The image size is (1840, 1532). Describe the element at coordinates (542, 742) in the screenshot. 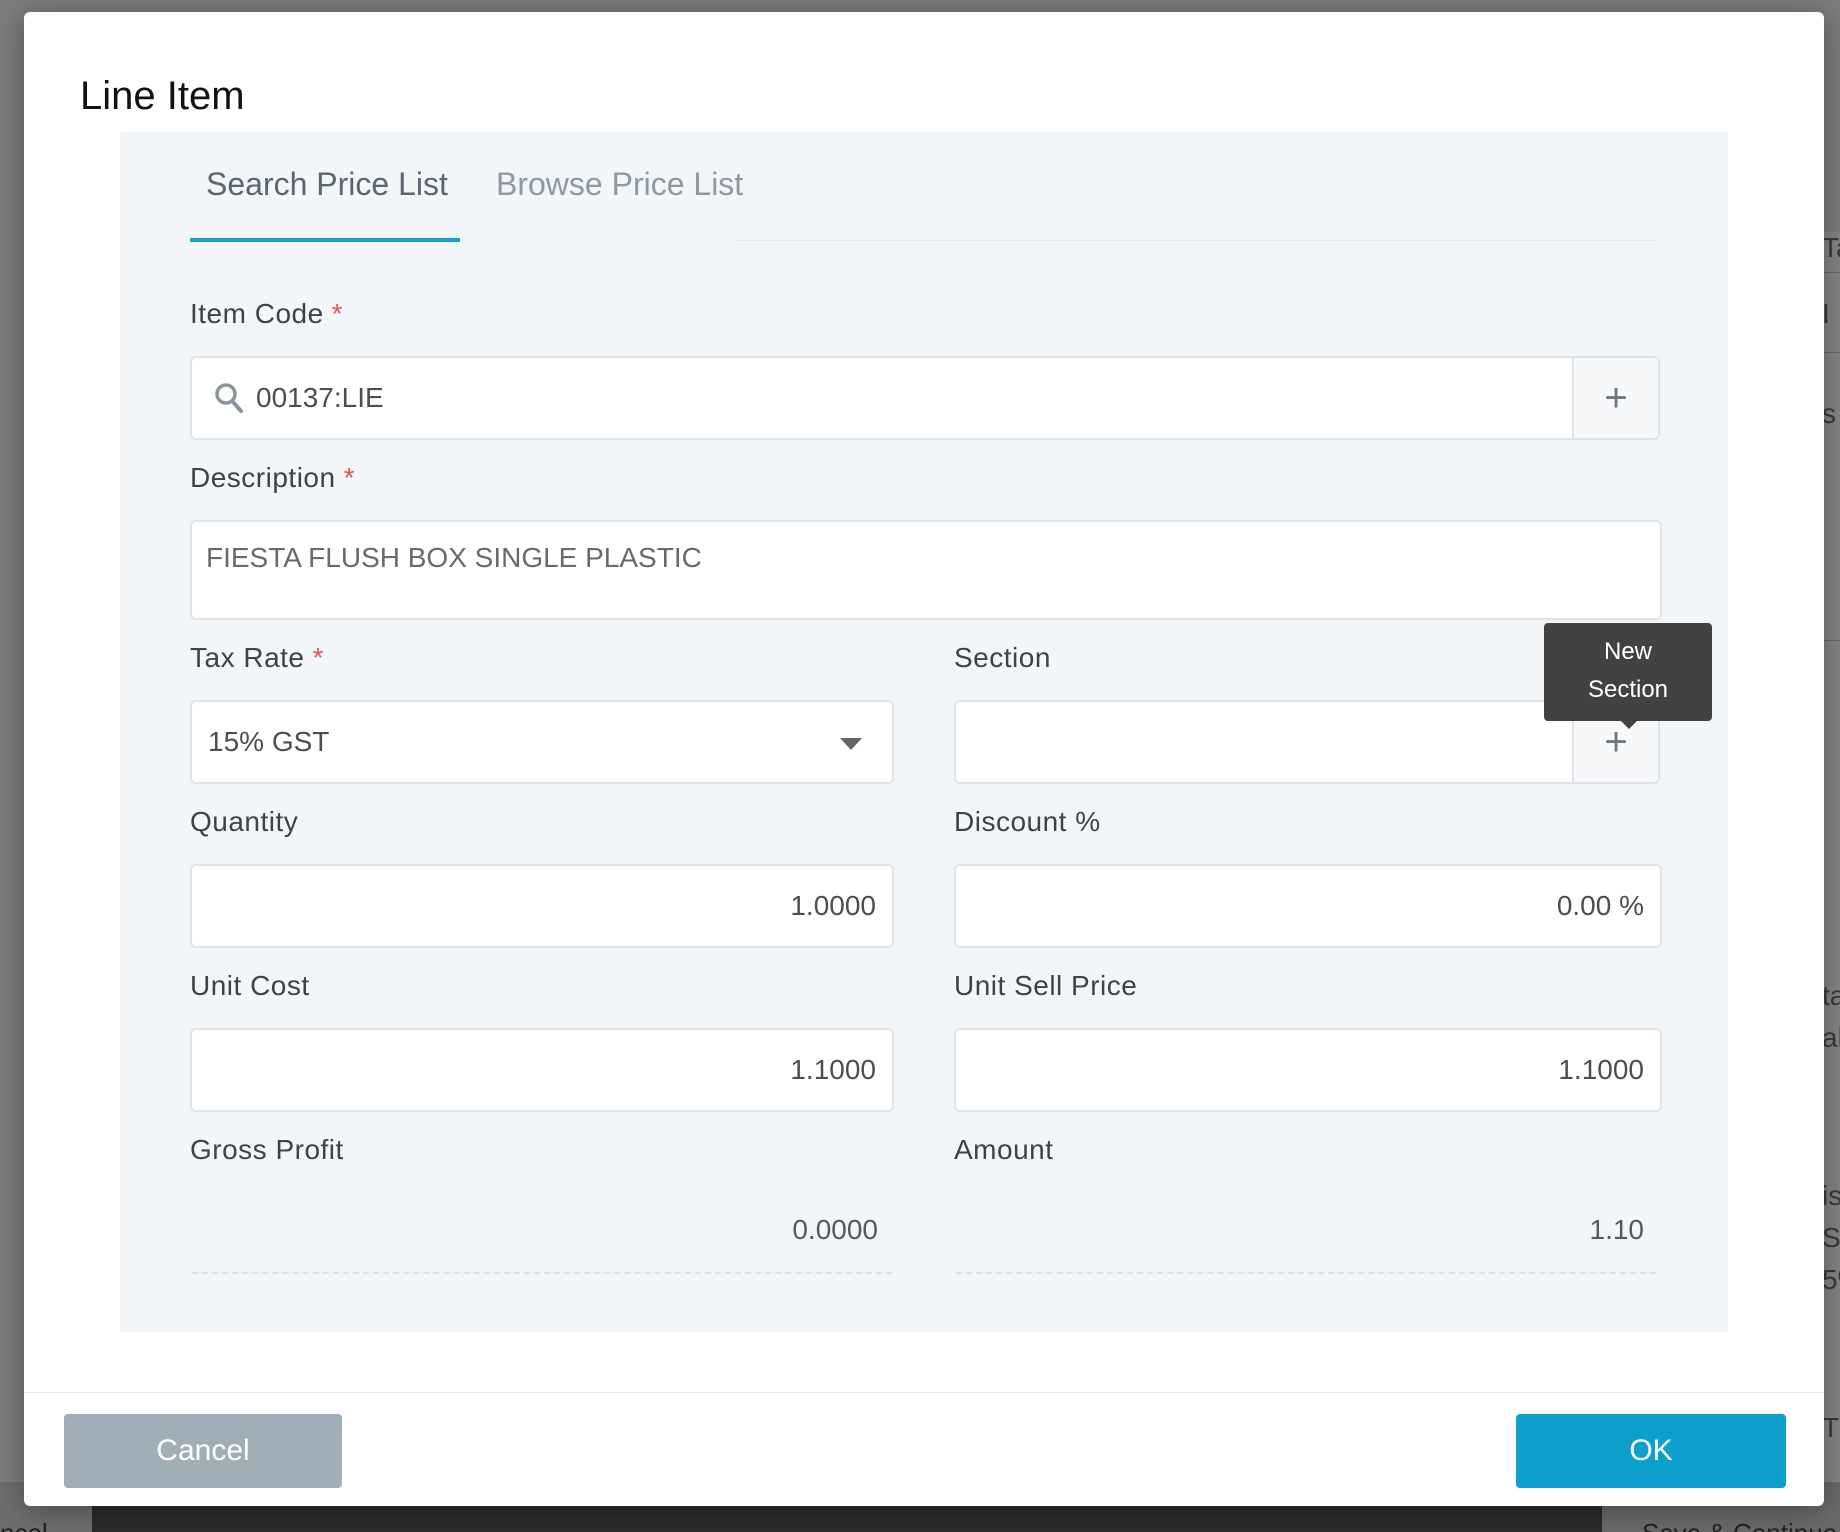

I see `tax-rate-select: 15% GST` at that location.